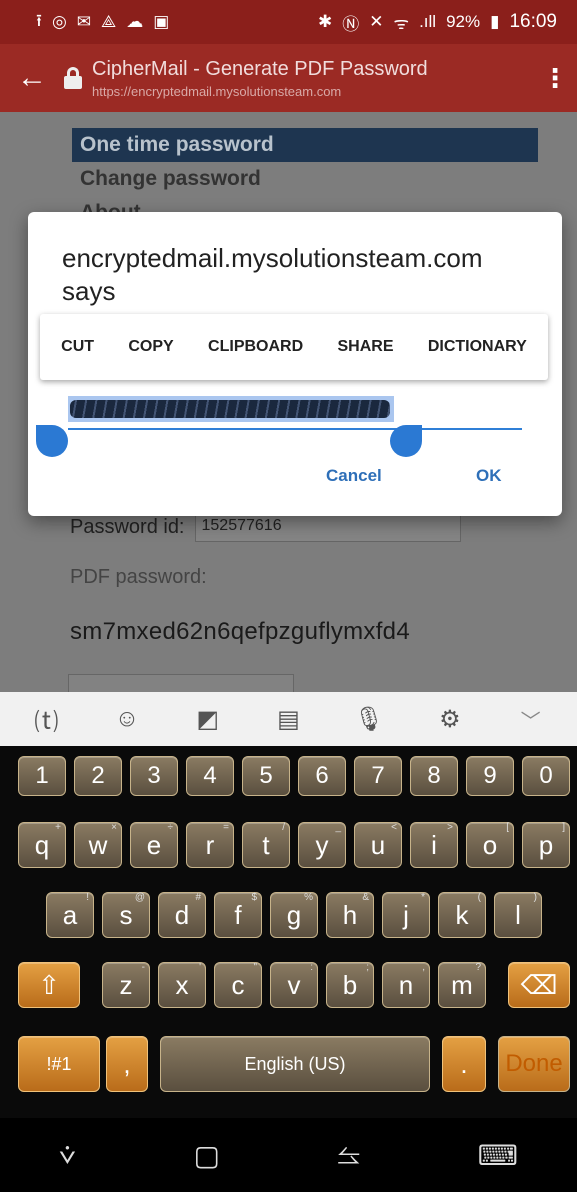  I want to click on emoji-icon: ☺, so click(127, 719).